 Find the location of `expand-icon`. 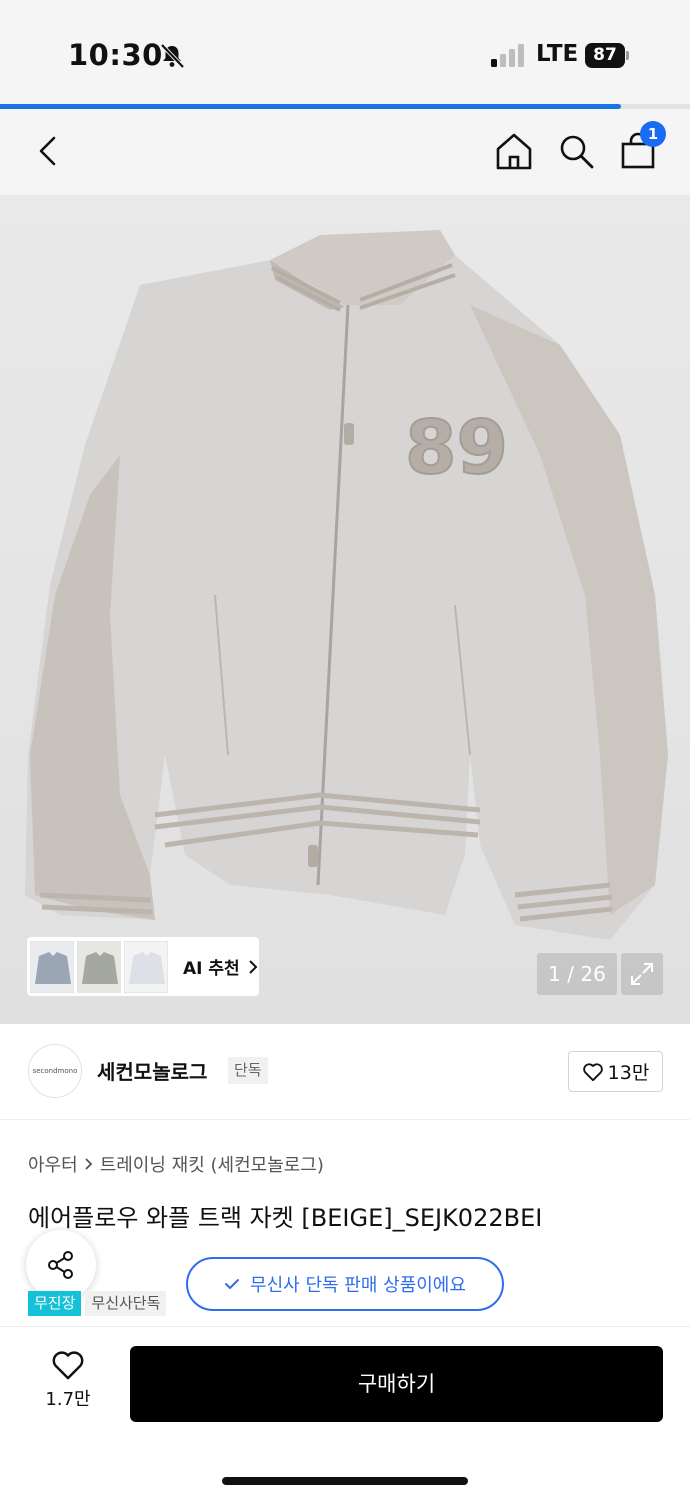

expand-icon is located at coordinates (642, 974).